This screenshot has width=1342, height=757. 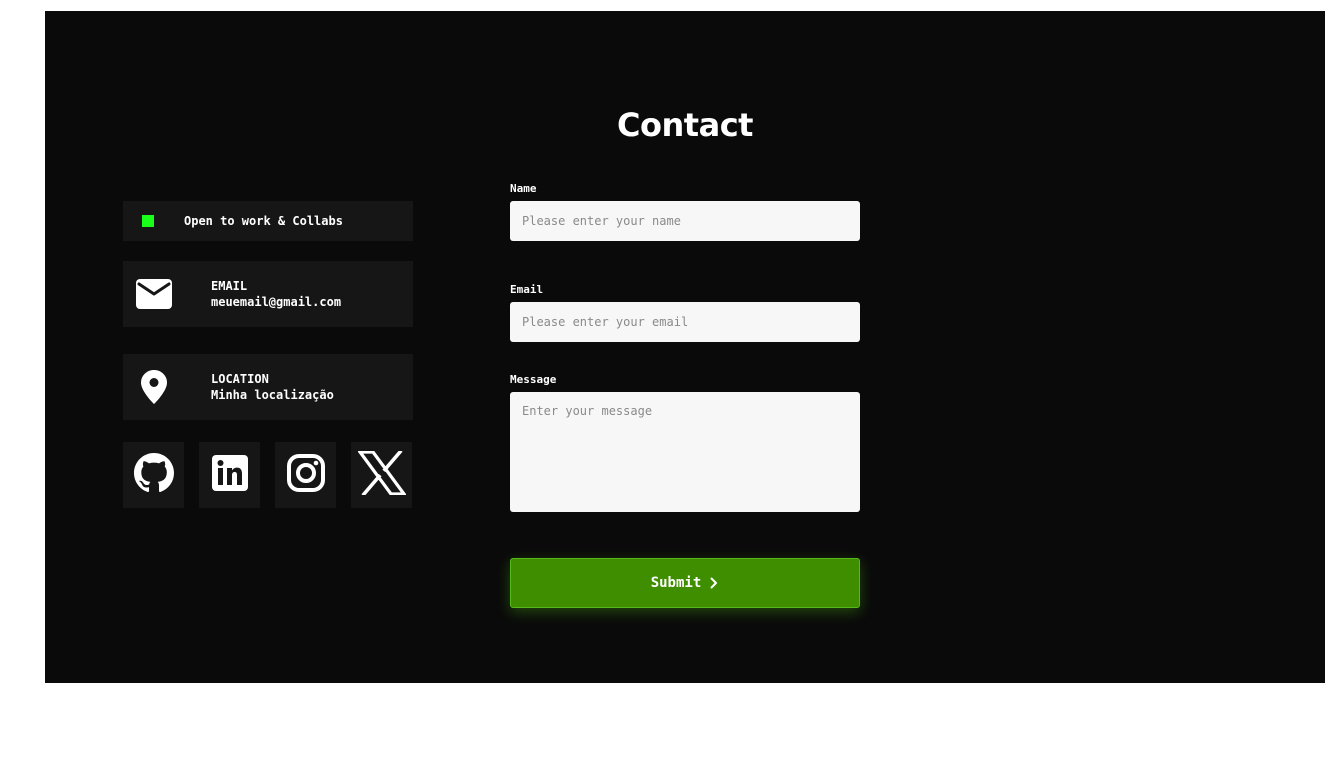 I want to click on map-pin-icon, so click(x=154, y=387).